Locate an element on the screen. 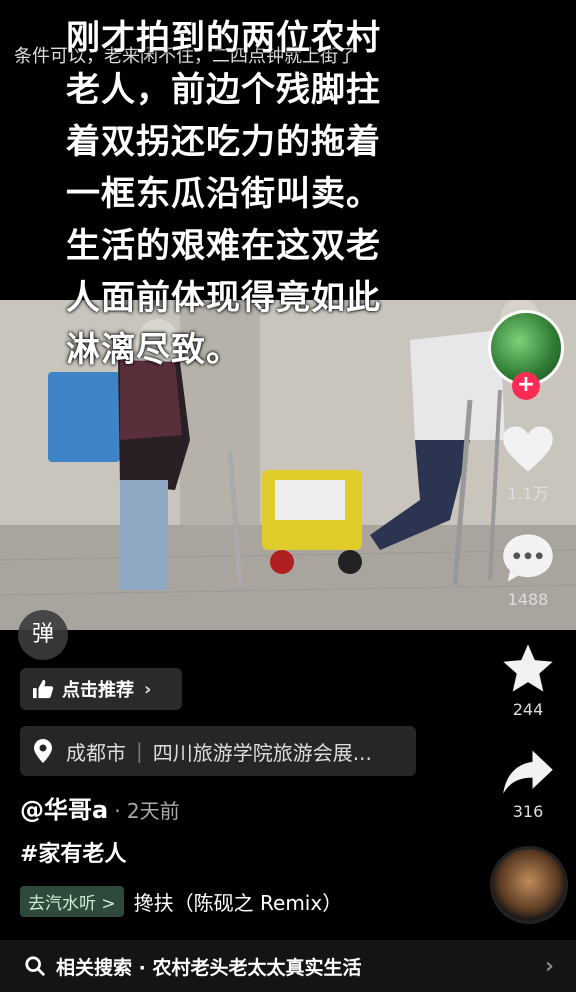 The height and width of the screenshot is (992, 576). caption-line: 生活的艰难在这双老 is located at coordinates (223, 246).